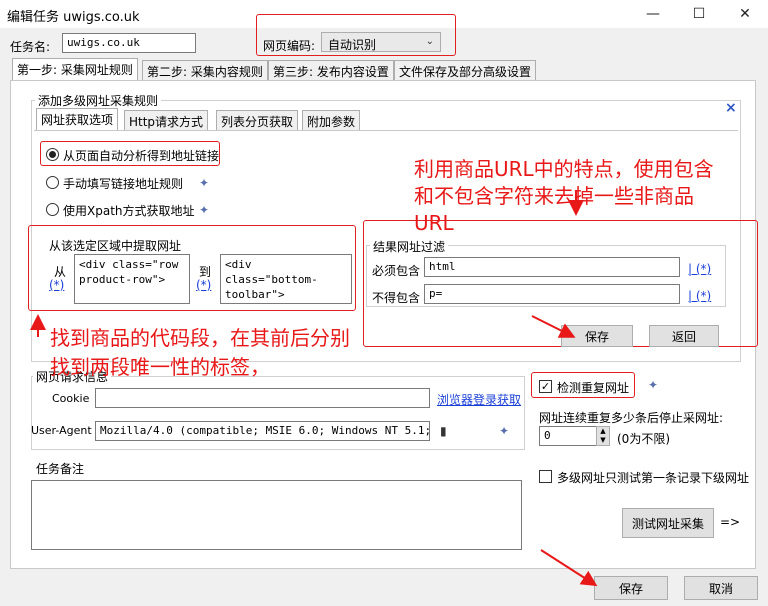  What do you see at coordinates (166, 120) in the screenshot?
I see `tab-http-method: Http请求方式` at bounding box center [166, 120].